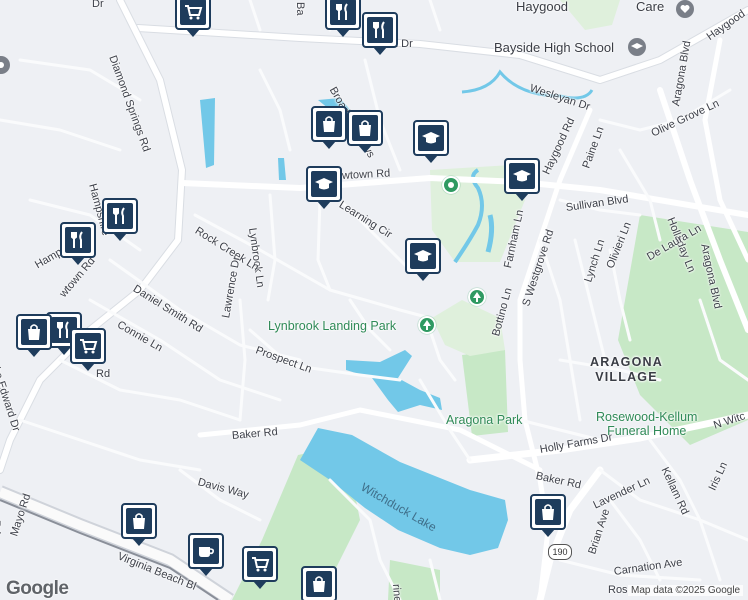  I want to click on park-pin-lynbrook, so click(427, 325).